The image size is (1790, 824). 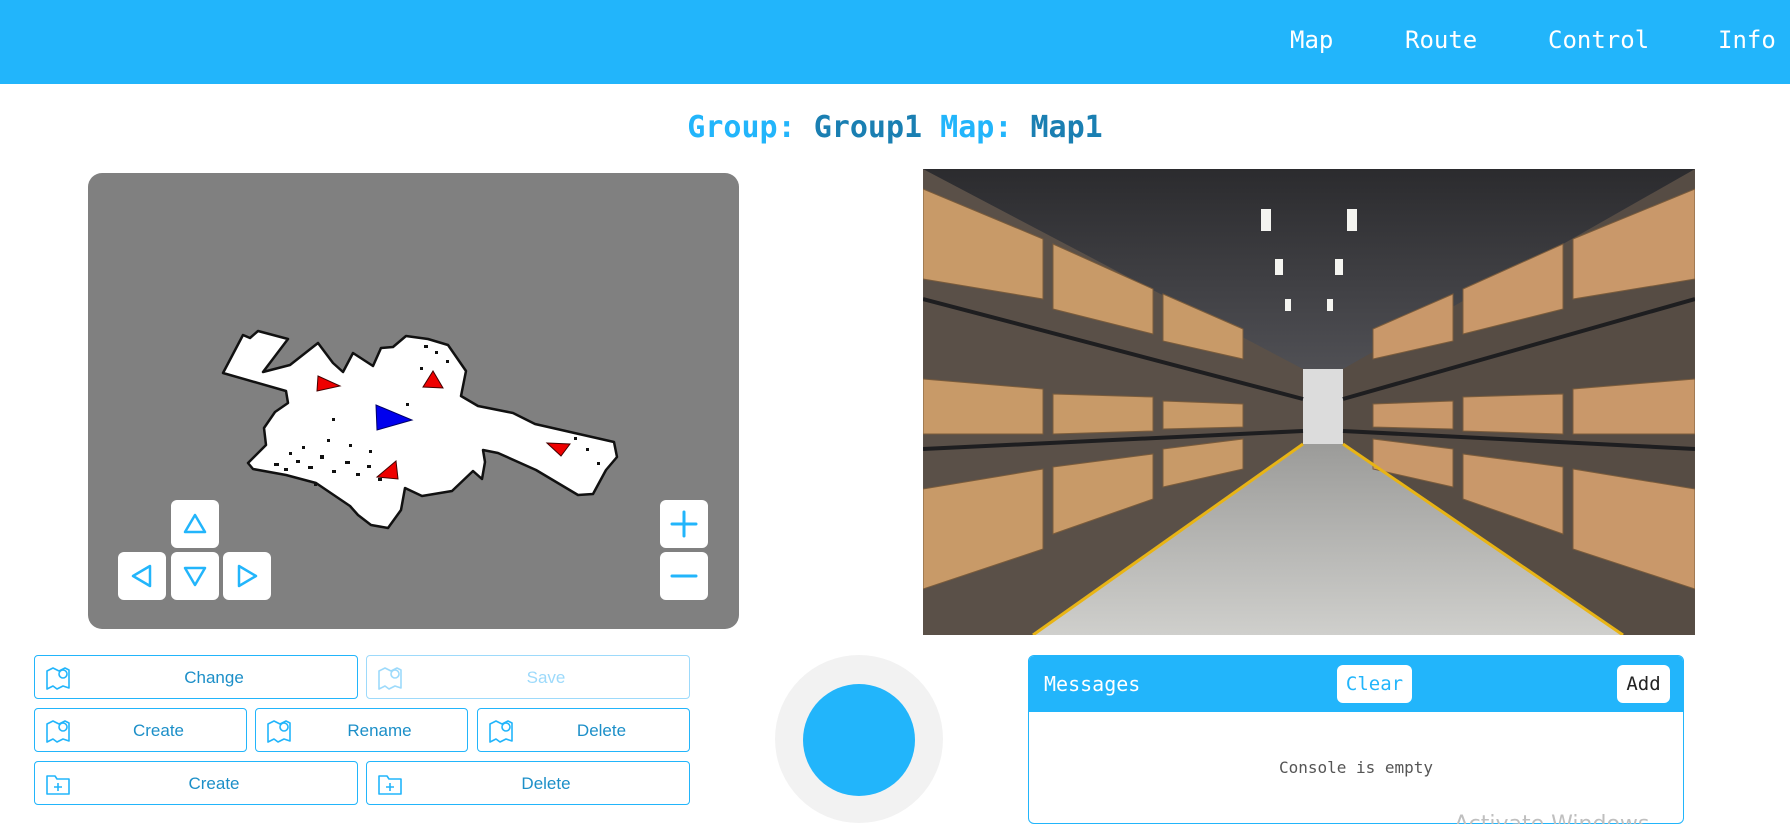 What do you see at coordinates (1356, 739) in the screenshot?
I see `messages-panel: Messages Clear Add Console is empty` at bounding box center [1356, 739].